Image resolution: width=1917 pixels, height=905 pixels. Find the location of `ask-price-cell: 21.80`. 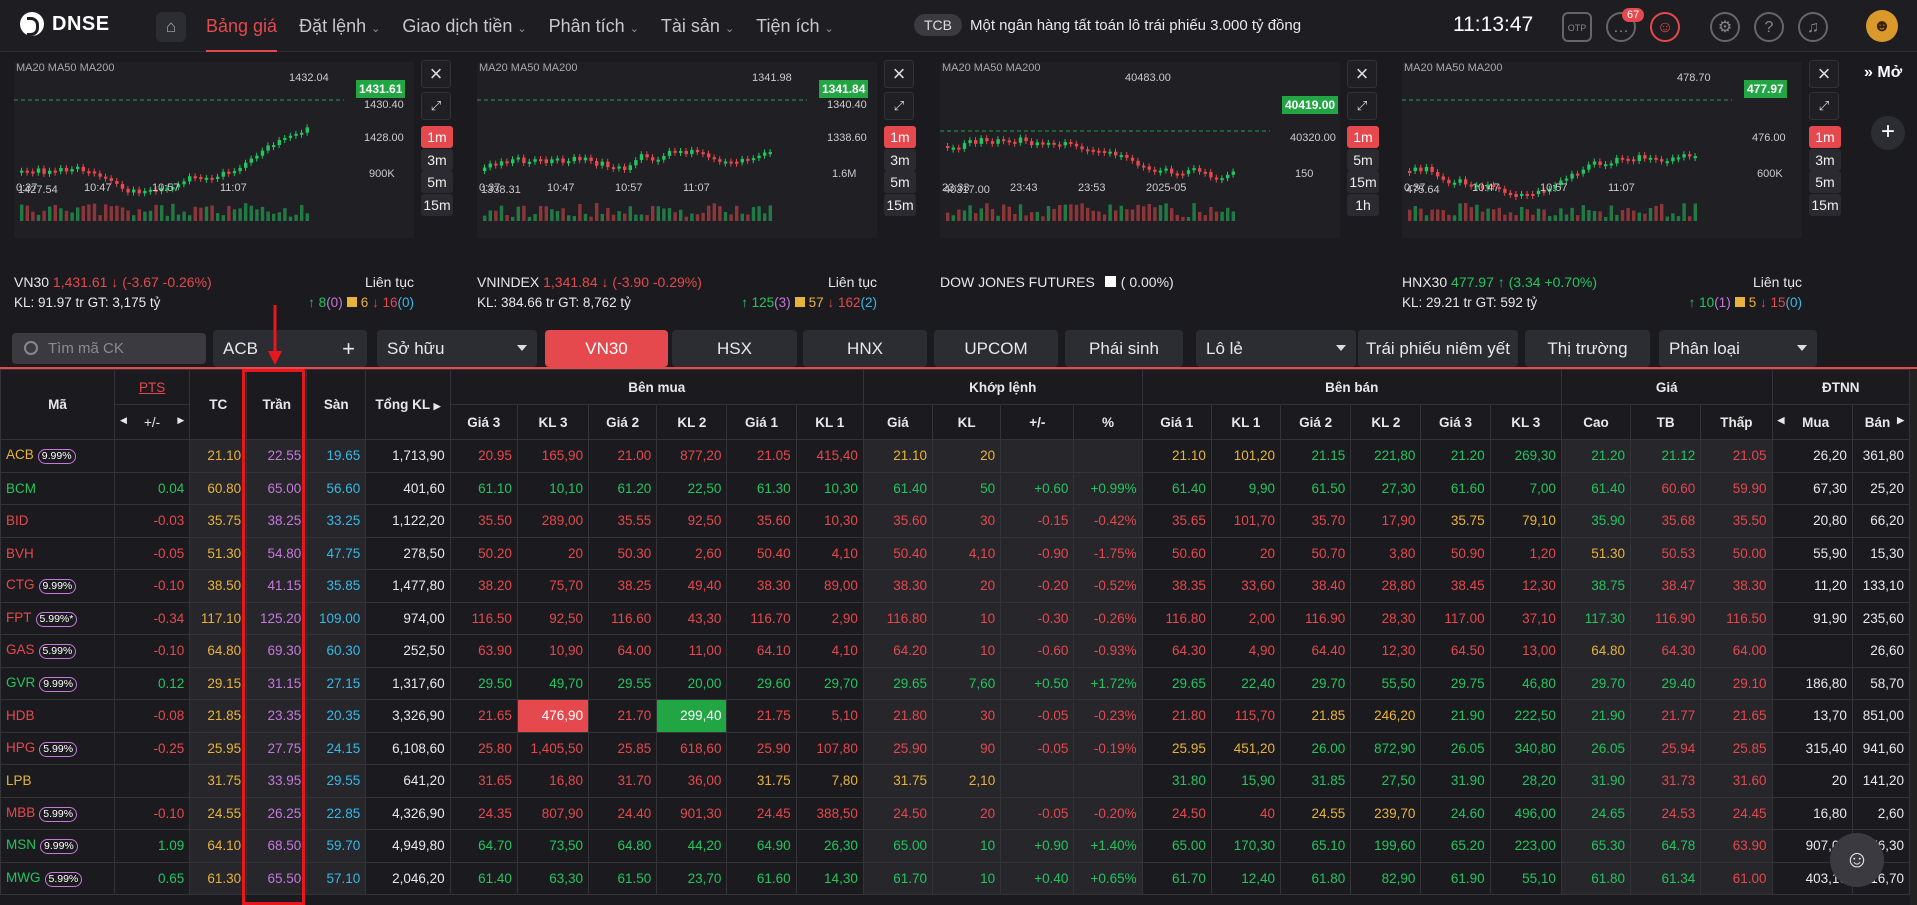

ask-price-cell: 21.80 is located at coordinates (1176, 716).